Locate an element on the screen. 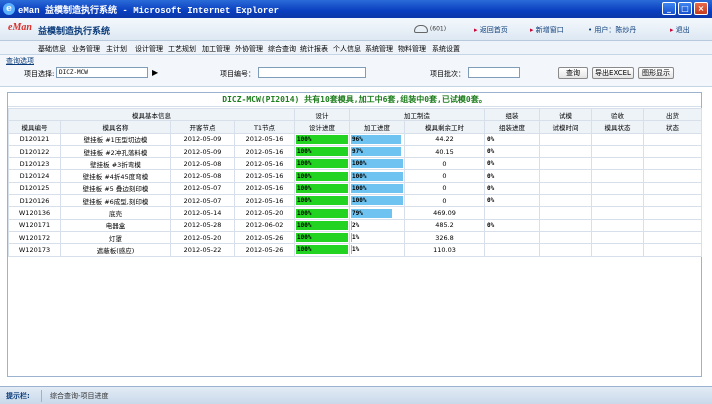 The height and width of the screenshot is (404, 712). cell-assembly-progress is located at coordinates (512, 237).